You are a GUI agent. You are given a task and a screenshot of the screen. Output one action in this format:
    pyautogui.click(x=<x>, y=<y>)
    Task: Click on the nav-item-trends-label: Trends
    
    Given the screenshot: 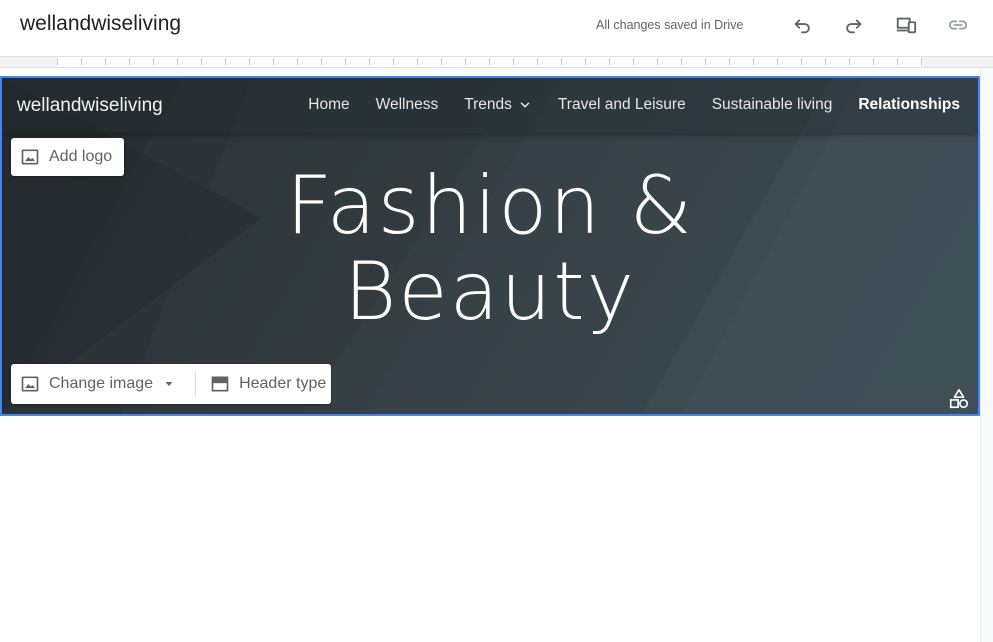 What is the action you would take?
    pyautogui.click(x=488, y=104)
    